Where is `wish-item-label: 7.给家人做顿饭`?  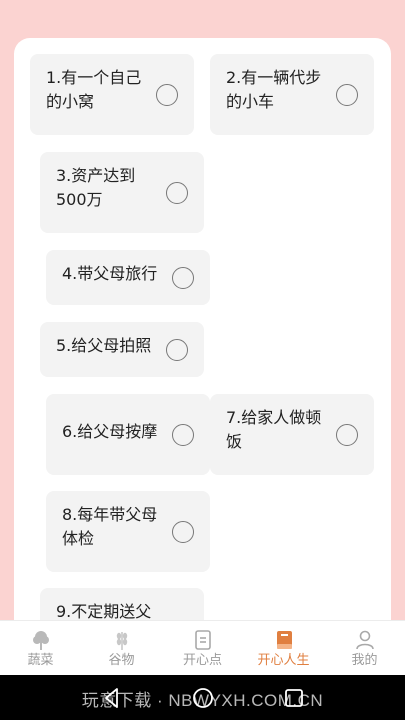 wish-item-label: 7.给家人做顿饭 is located at coordinates (274, 429).